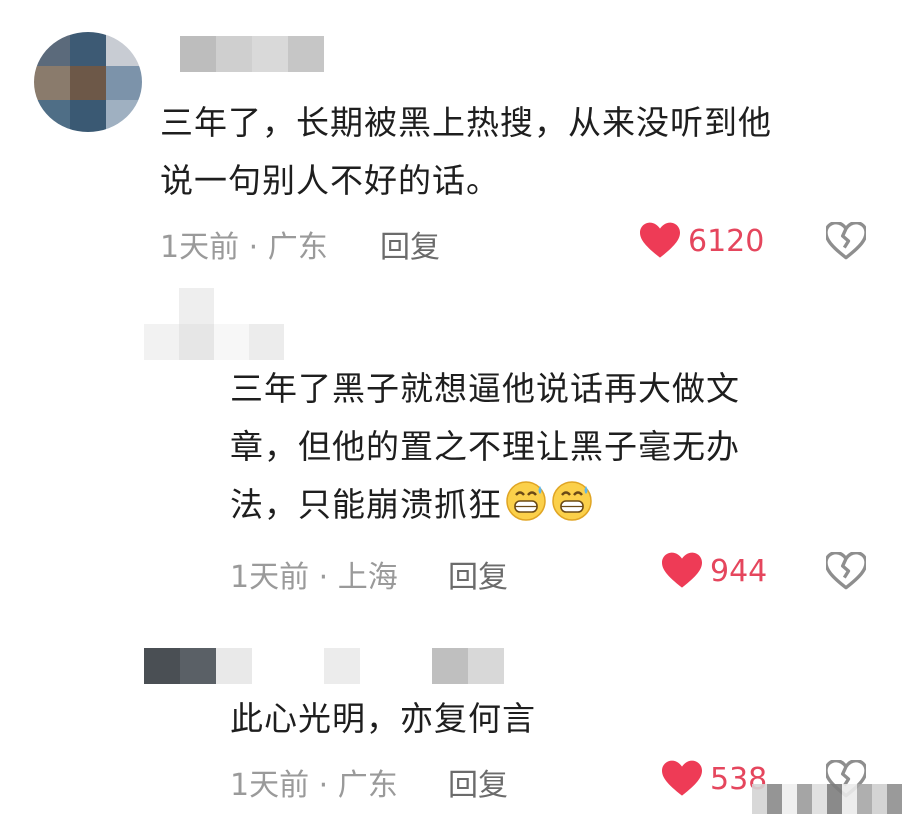  I want to click on comment-text-line: 法，只能崩溃抓狂, so click(485, 505).